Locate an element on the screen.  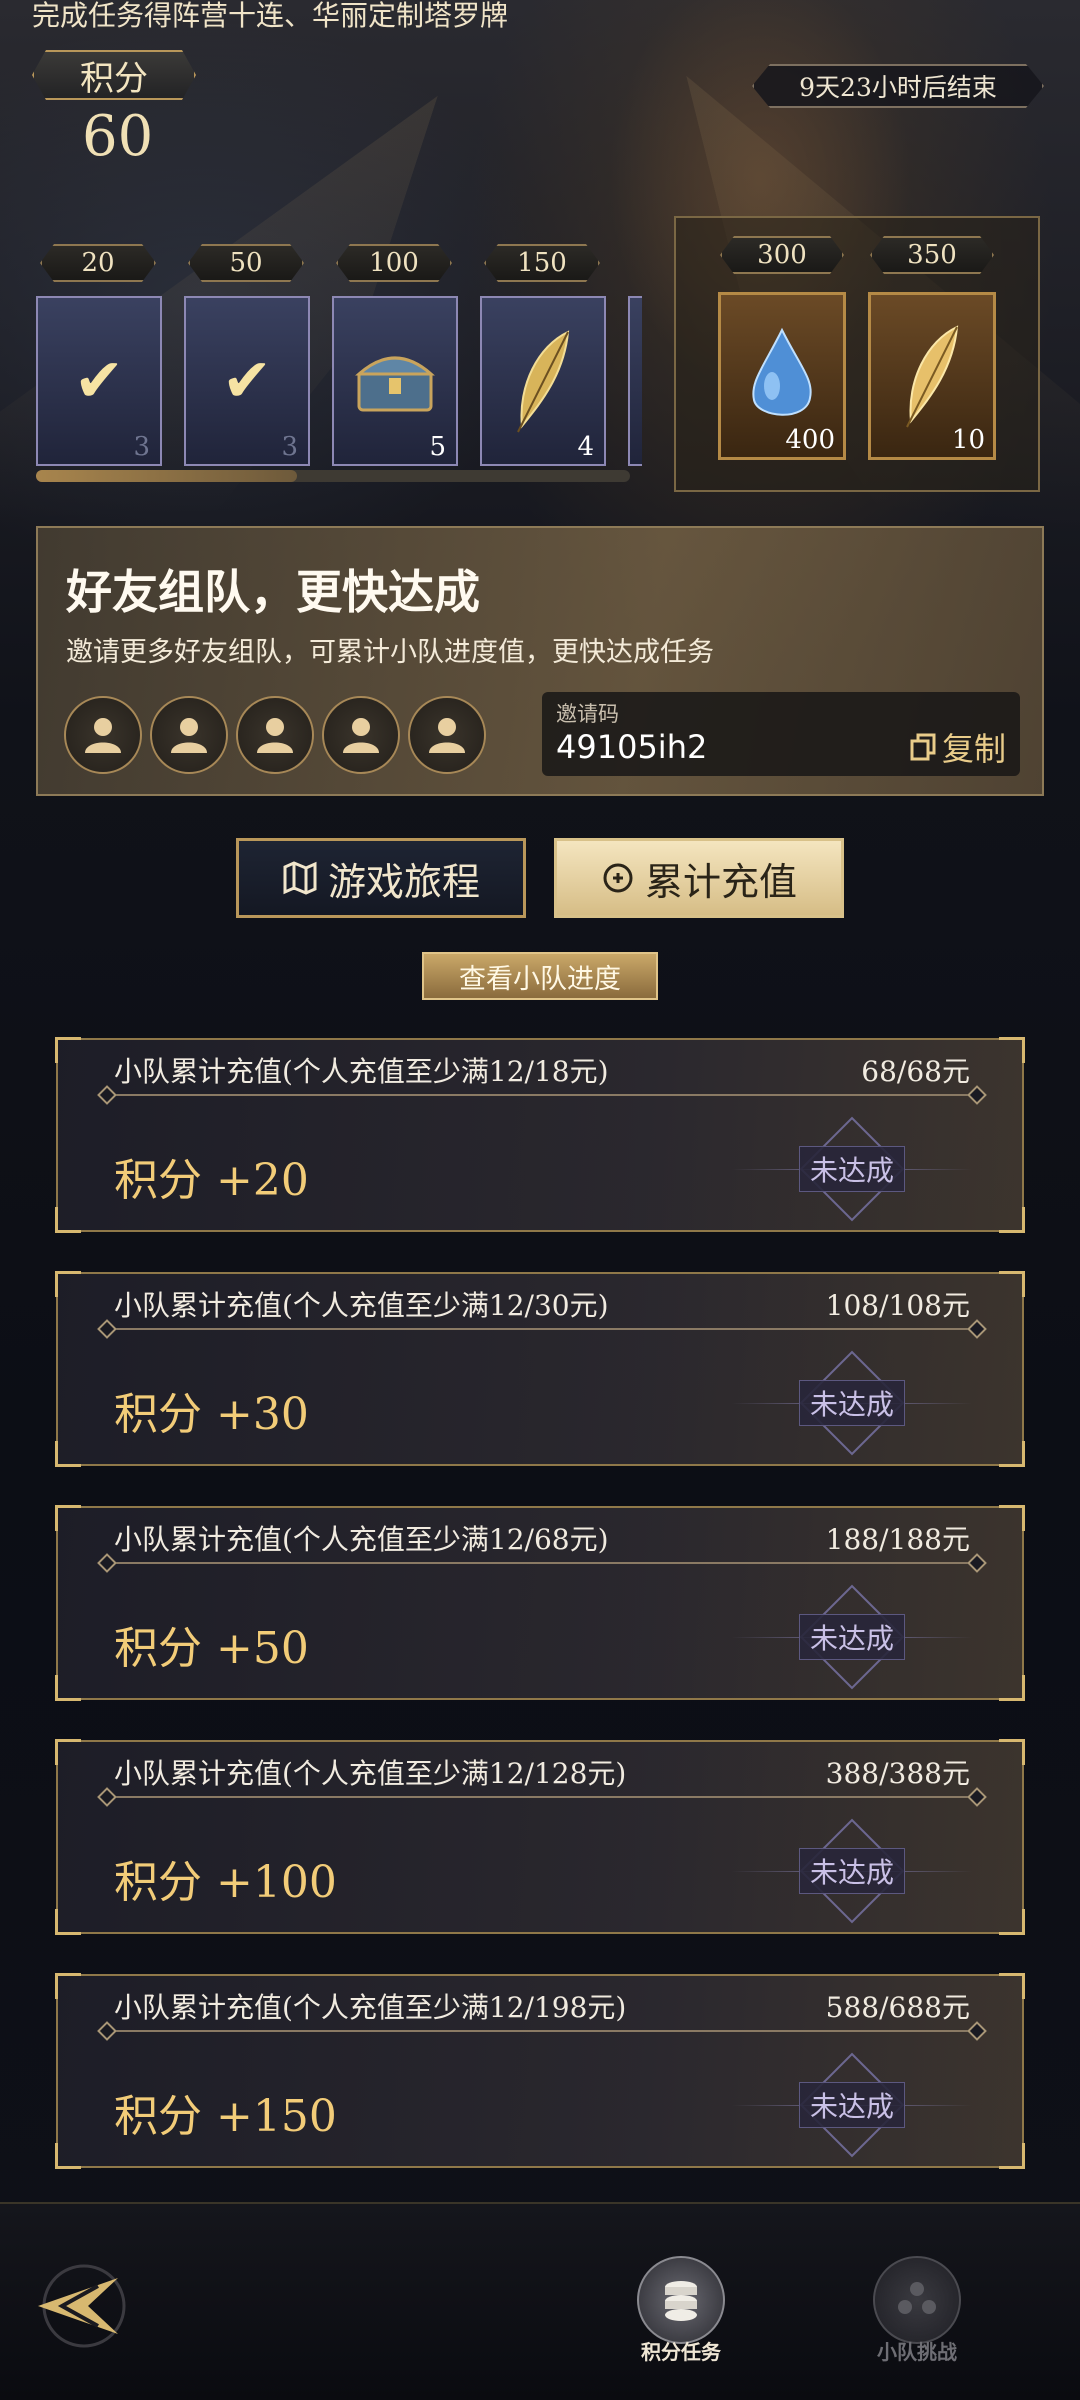
task-title: 小队累计充值(个人充值至少满12/198元) is located at coordinates (370, 2007).